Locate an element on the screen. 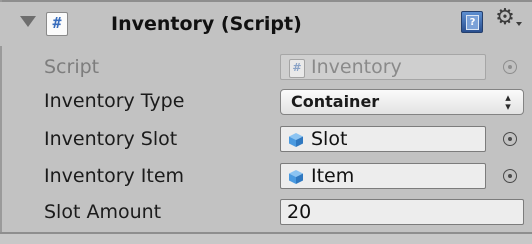 The image size is (532, 244). script-field: # Inventory is located at coordinates (383, 67).